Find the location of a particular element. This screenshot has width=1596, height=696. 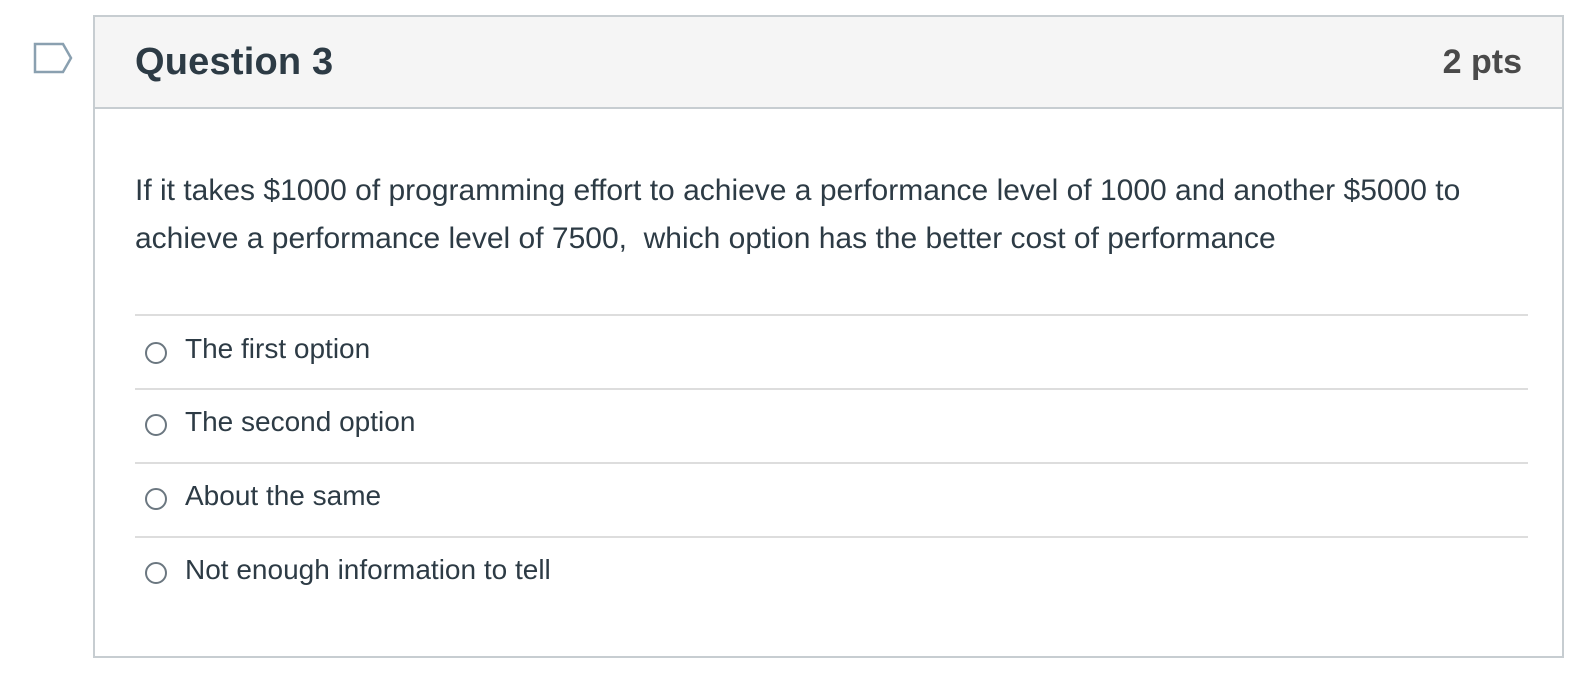

answer-option-4: Not enough information to tell is located at coordinates (831, 573).